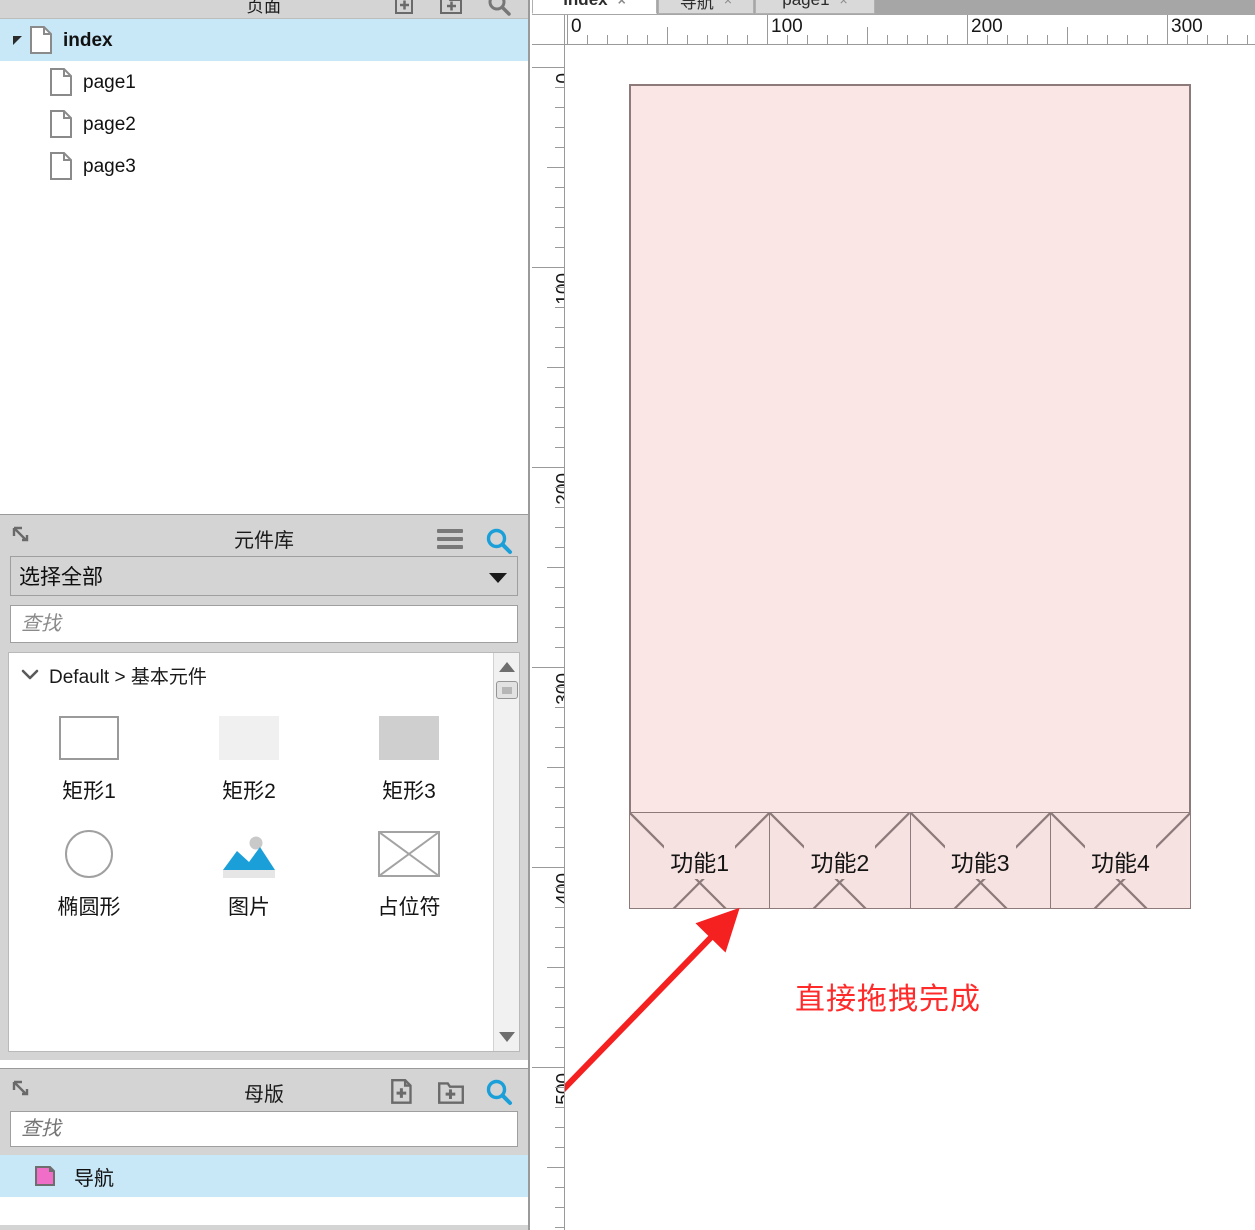 The height and width of the screenshot is (1230, 1255). What do you see at coordinates (576, 26) in the screenshot?
I see `ruler-label: 0` at bounding box center [576, 26].